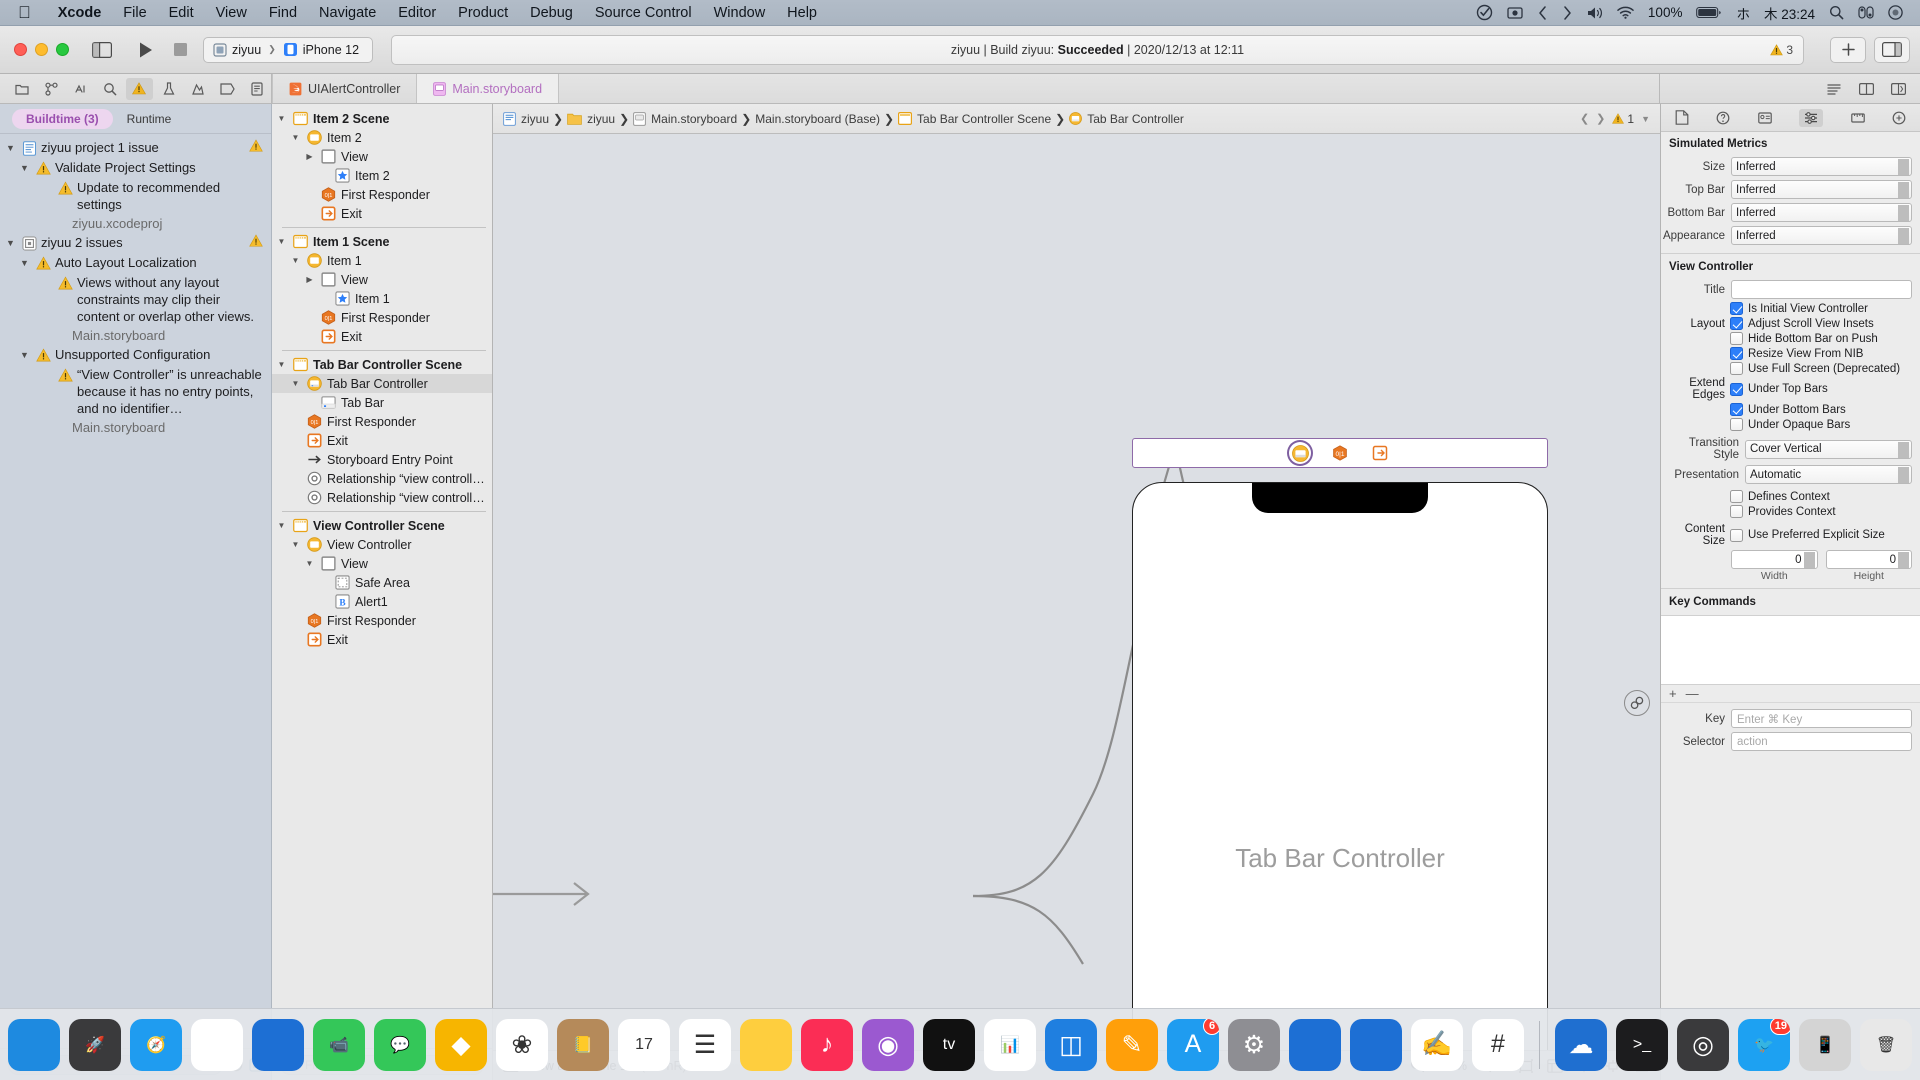 This screenshot has height=1080, width=1920. I want to click on metric-appearance-popup: Inferred, so click(1821, 235).